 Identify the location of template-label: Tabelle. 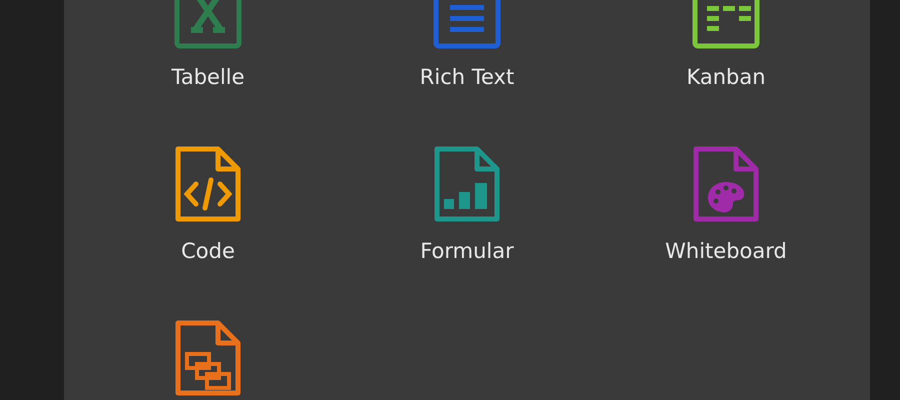
(208, 77).